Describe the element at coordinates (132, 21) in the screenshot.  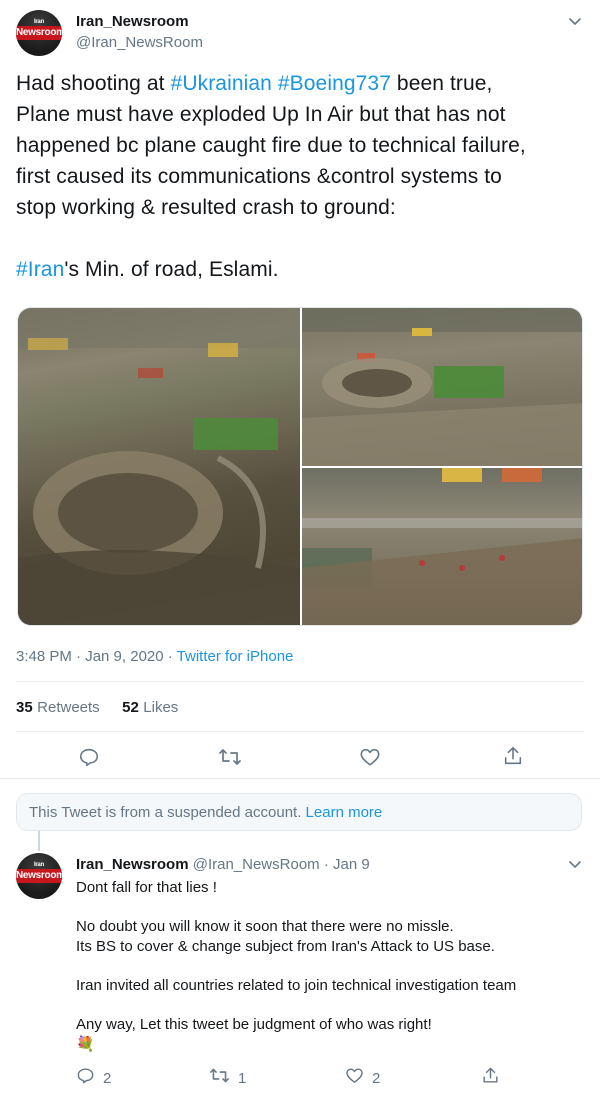
I see `author-name: Iran_Newsroom` at that location.